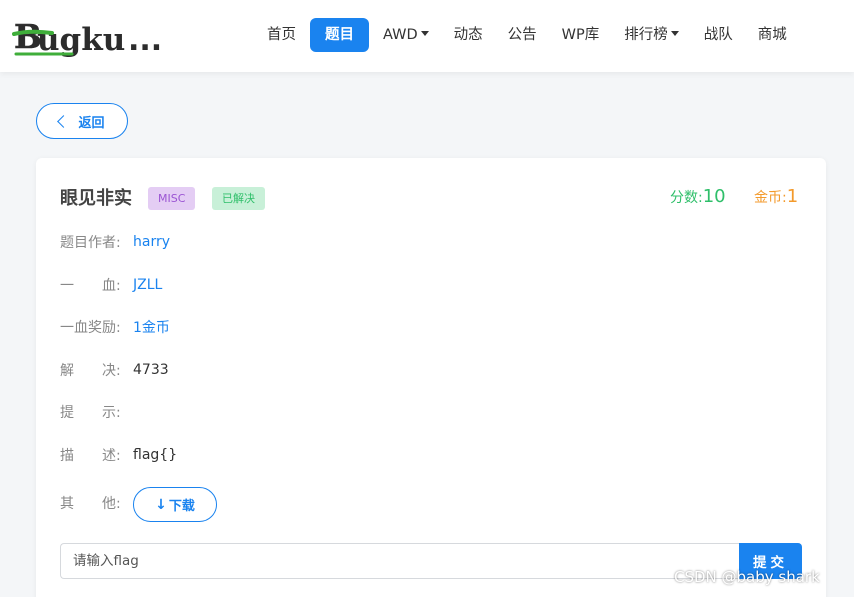 The width and height of the screenshot is (854, 597). I want to click on field-hint-label: 提 示:, so click(90, 413).